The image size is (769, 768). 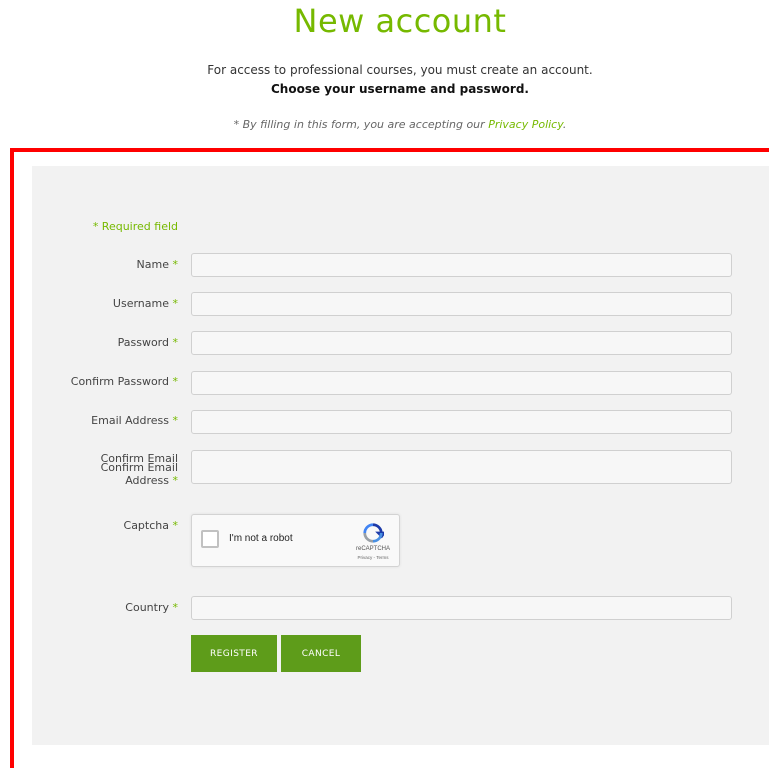 What do you see at coordinates (400, 89) in the screenshot?
I see `intro-instruction: Choose your username and password.` at bounding box center [400, 89].